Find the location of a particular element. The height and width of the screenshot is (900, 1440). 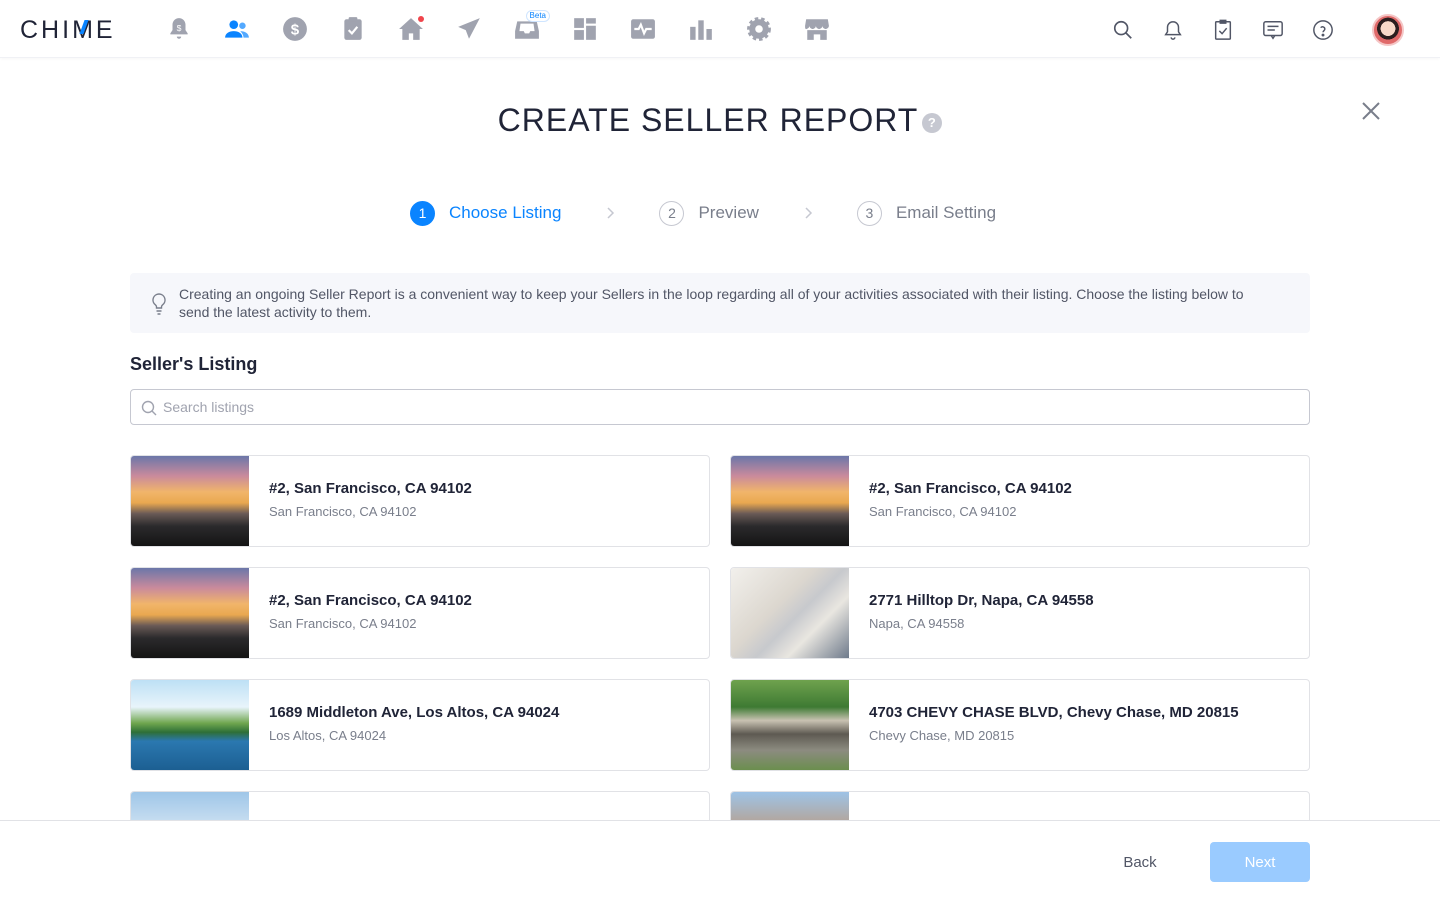

listing-city: Napa, CA 94558 is located at coordinates (917, 623).